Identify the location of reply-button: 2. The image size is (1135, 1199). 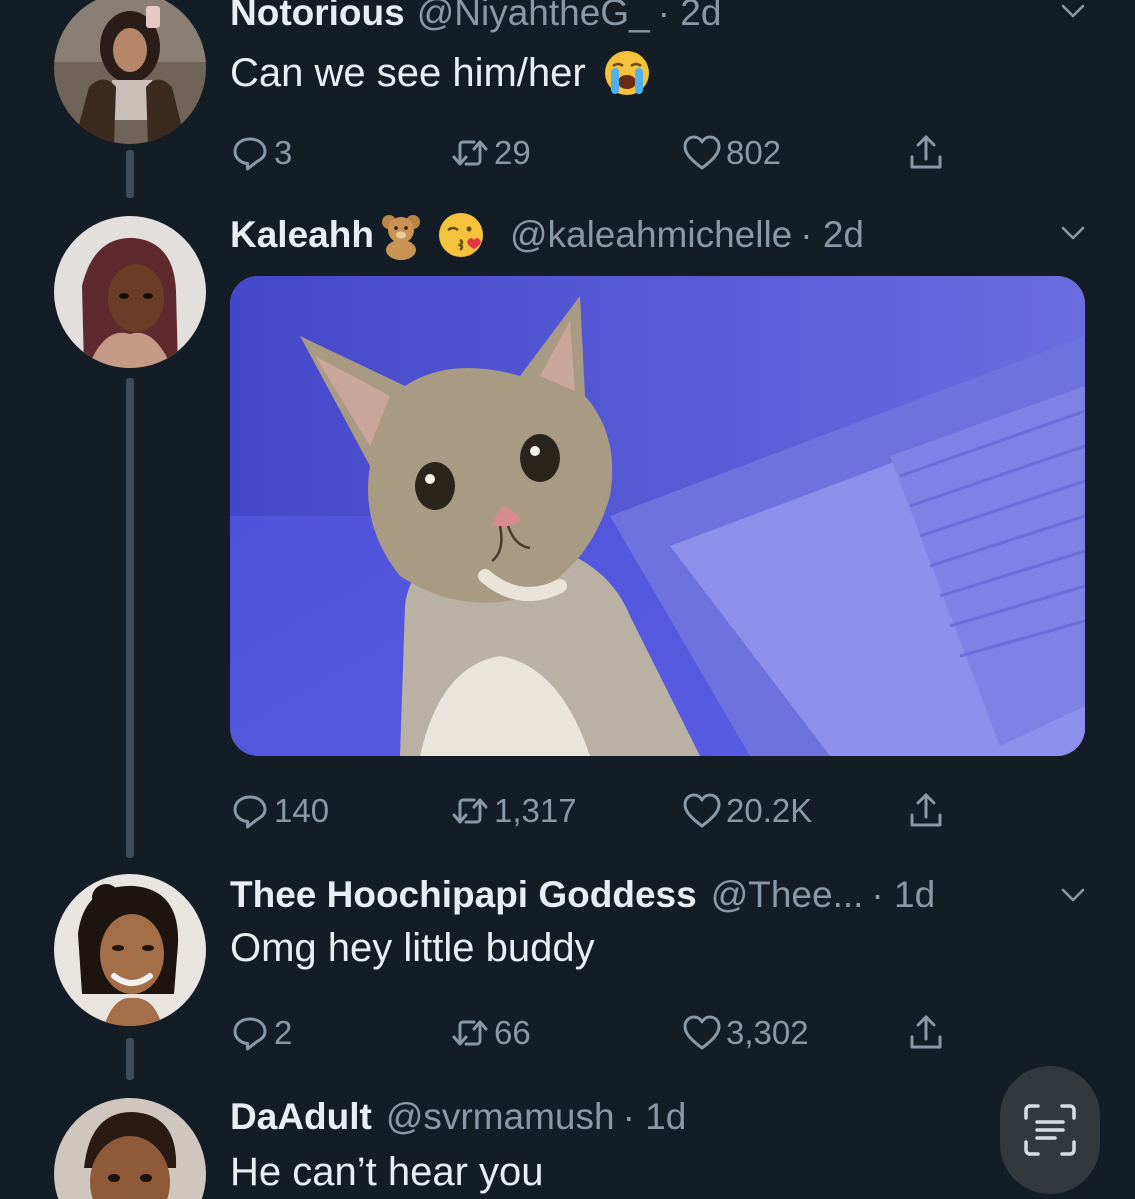
(261, 1033).